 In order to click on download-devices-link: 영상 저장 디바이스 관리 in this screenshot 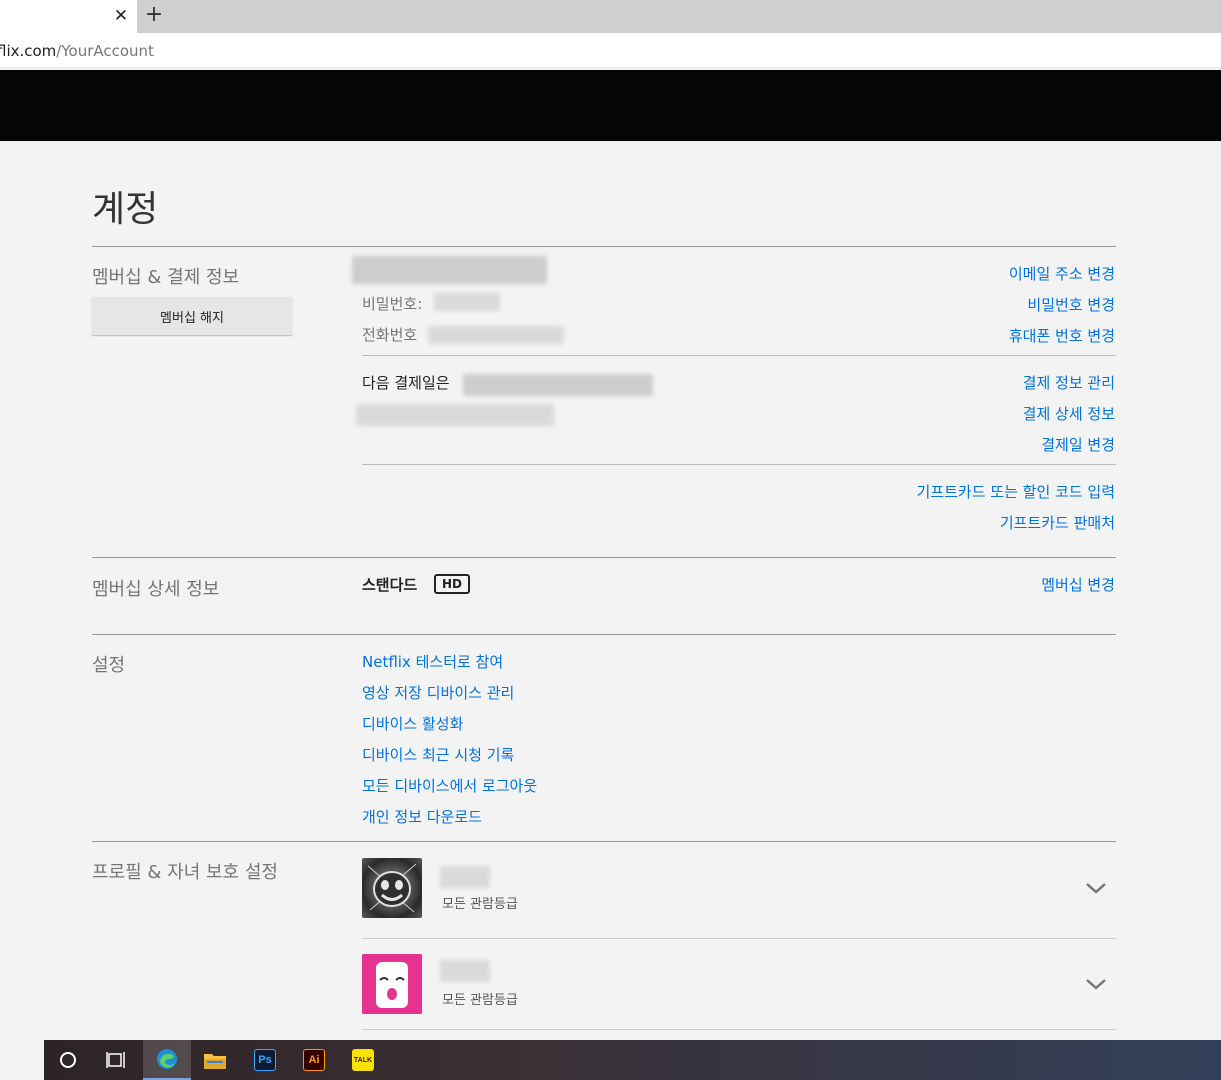, I will do `click(438, 692)`.